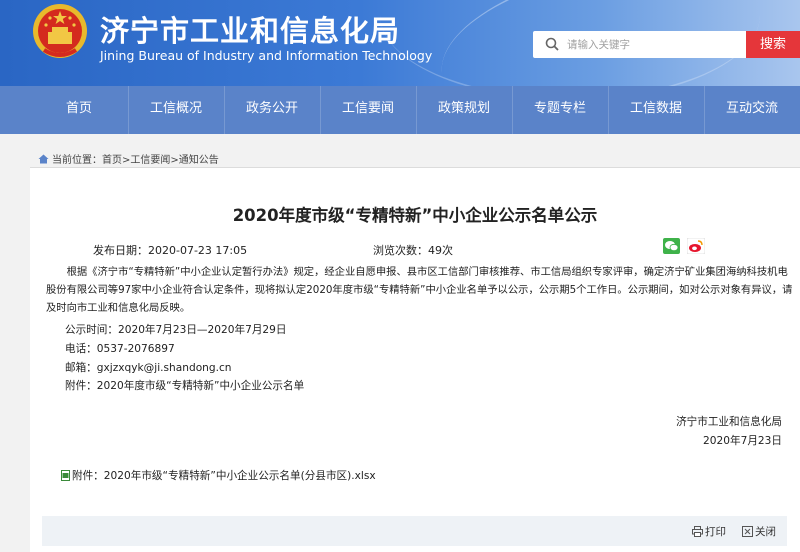 The width and height of the screenshot is (800, 552). Describe the element at coordinates (560, 110) in the screenshot. I see `nav-item-topics: 专题专栏` at that location.